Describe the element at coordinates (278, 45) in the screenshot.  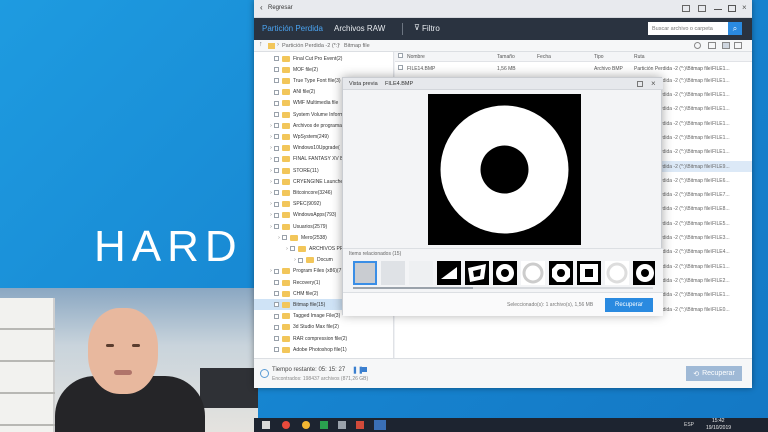
I see `chevron-right-icon: ›` at that location.